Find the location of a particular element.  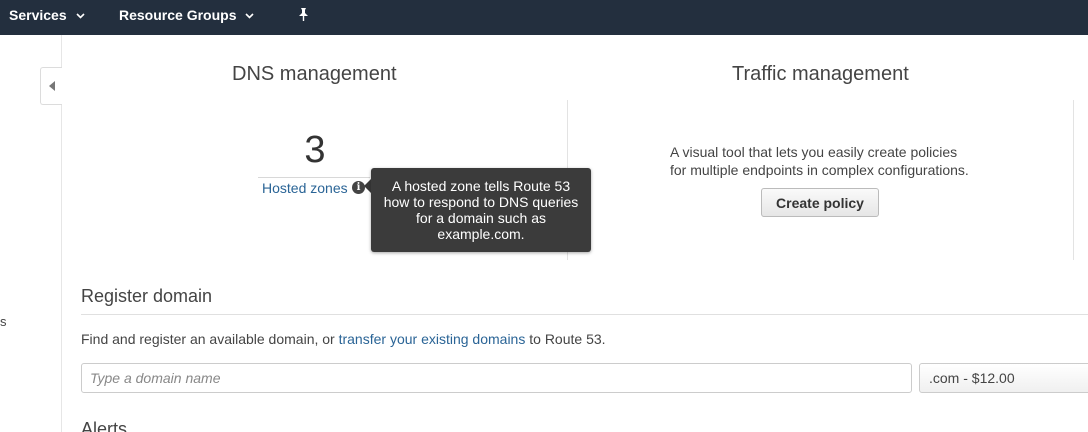

tld-selected-value: .com - $12.00 is located at coordinates (972, 378).